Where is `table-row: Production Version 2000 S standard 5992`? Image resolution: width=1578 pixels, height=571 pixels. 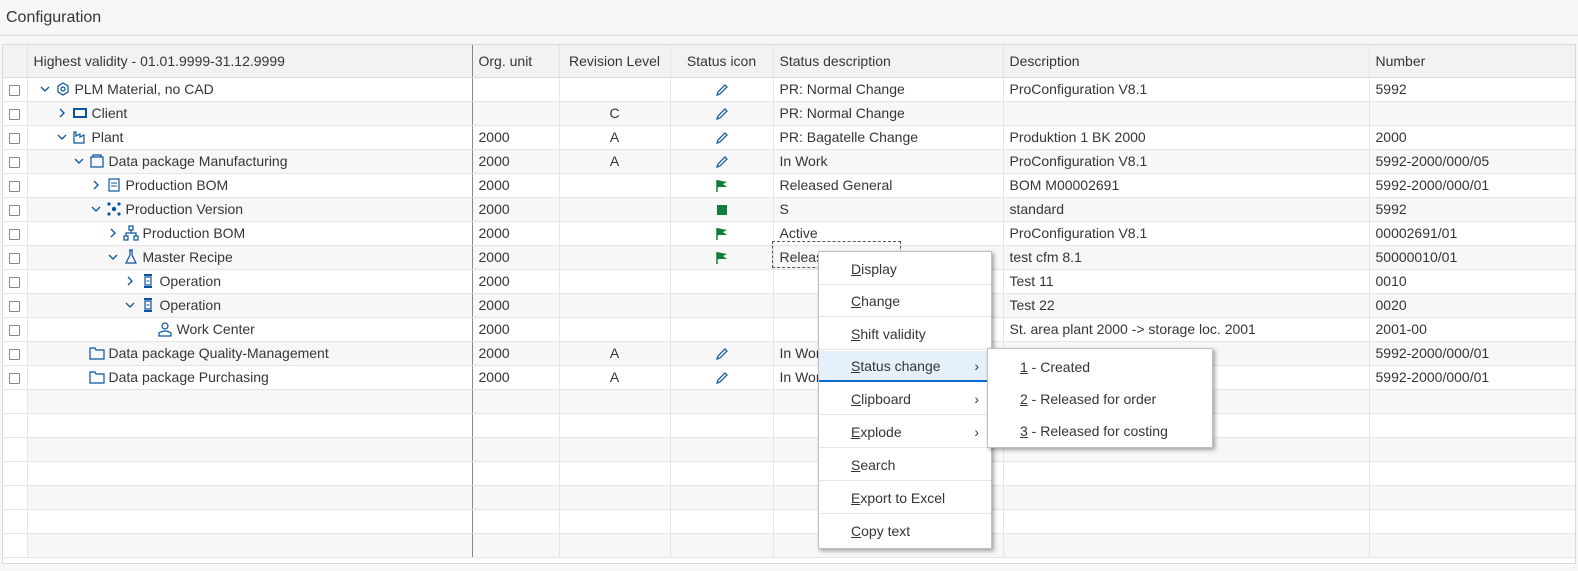
table-row: Production Version 2000 S standard 5992 is located at coordinates (789, 209).